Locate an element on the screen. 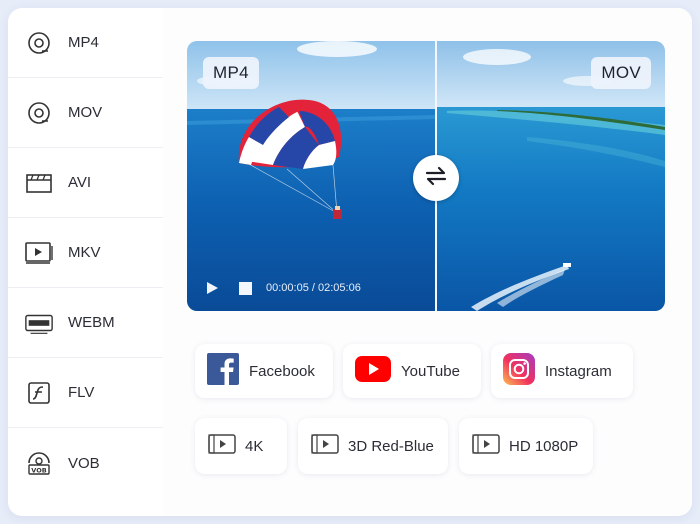  preset-label: HD 1080P is located at coordinates (544, 446).